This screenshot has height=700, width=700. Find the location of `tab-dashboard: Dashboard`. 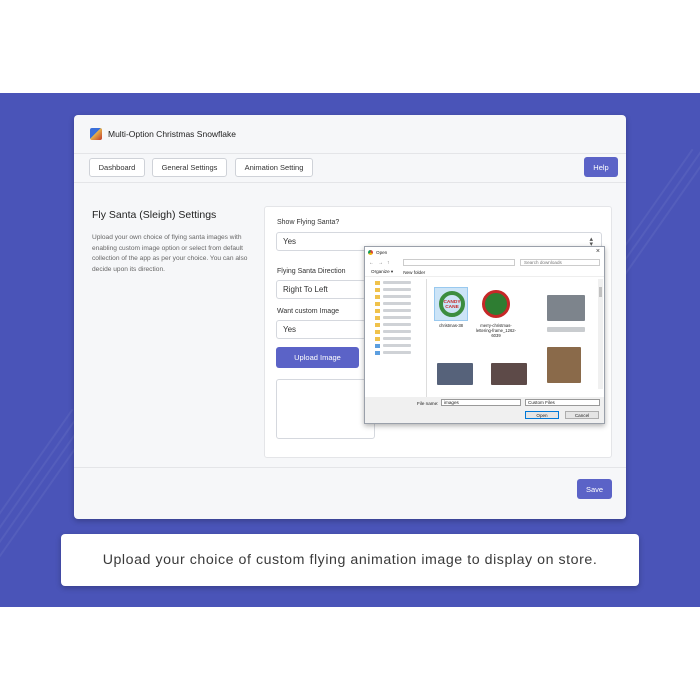

tab-dashboard: Dashboard is located at coordinates (117, 167).